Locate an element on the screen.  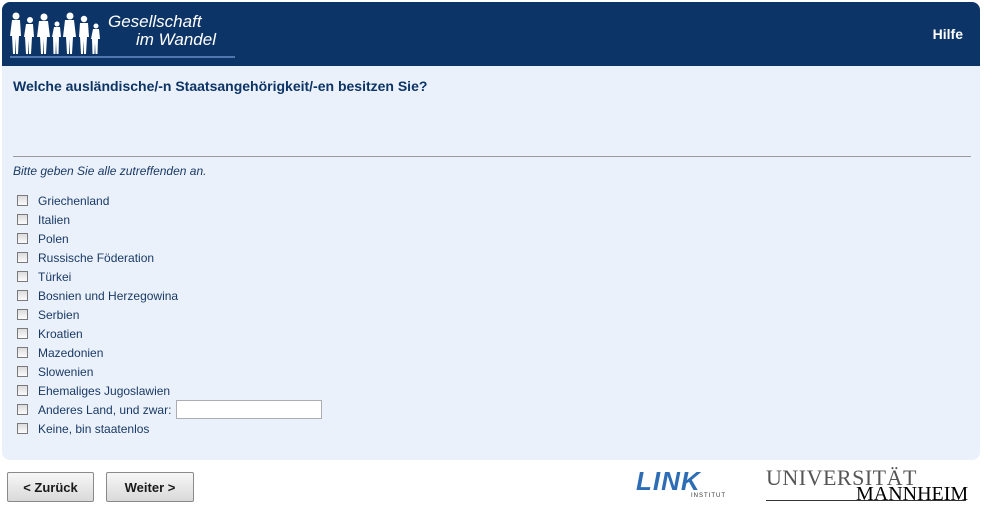
option-slowenien: Slowenien is located at coordinates (169, 371).